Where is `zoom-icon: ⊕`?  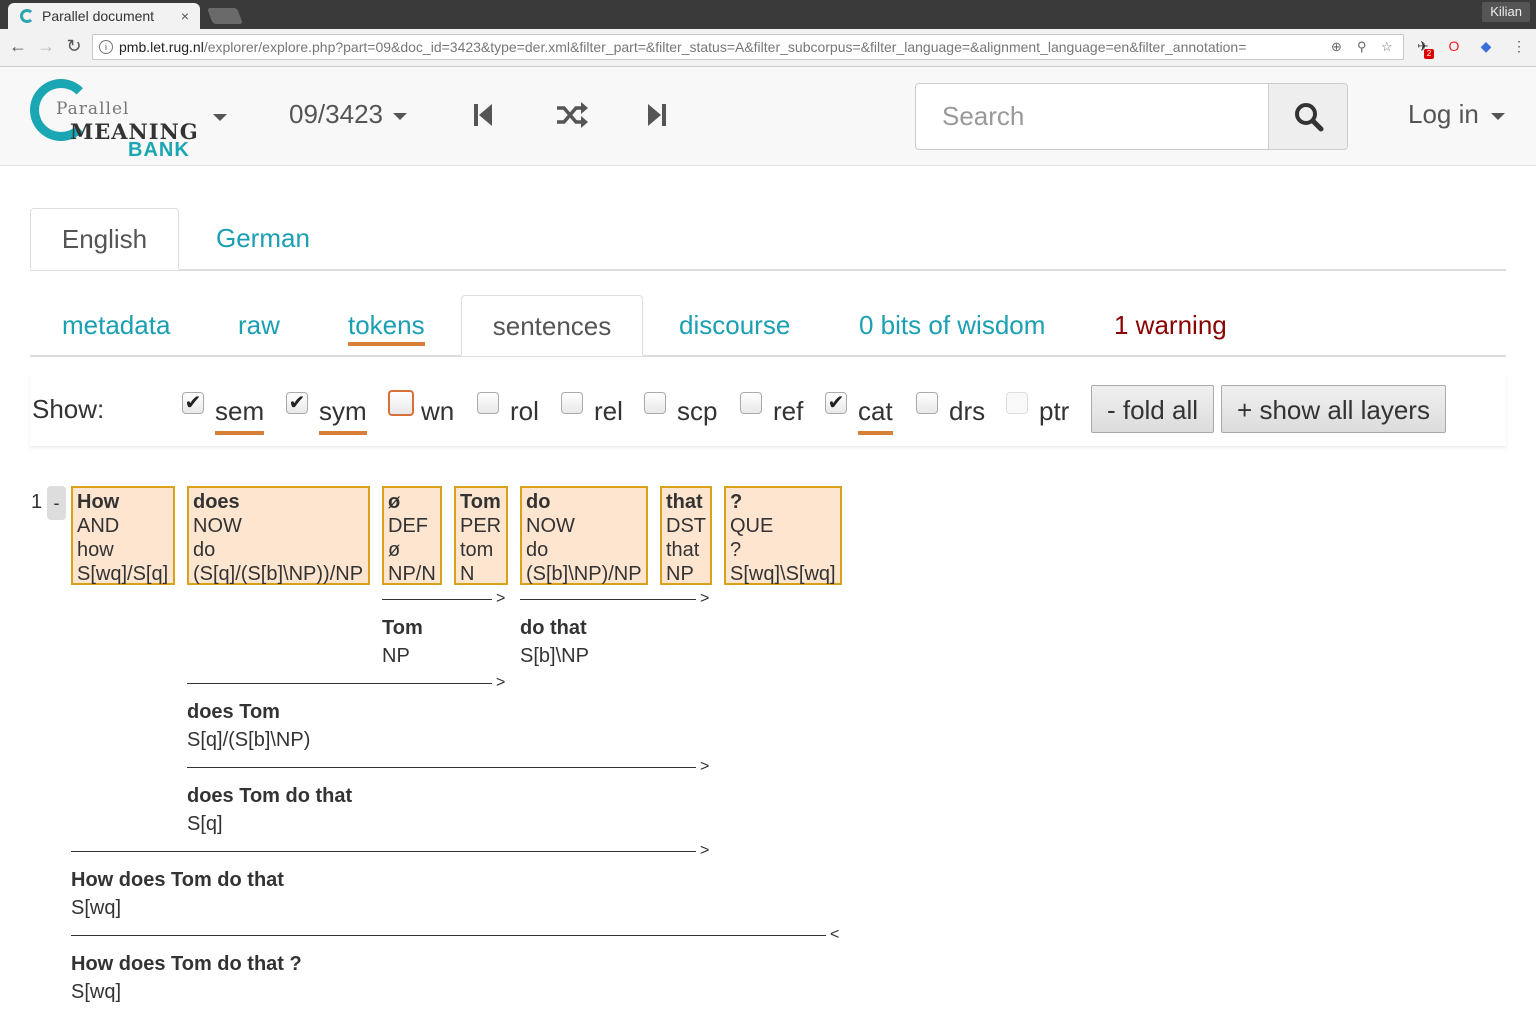 zoom-icon: ⊕ is located at coordinates (1336, 47).